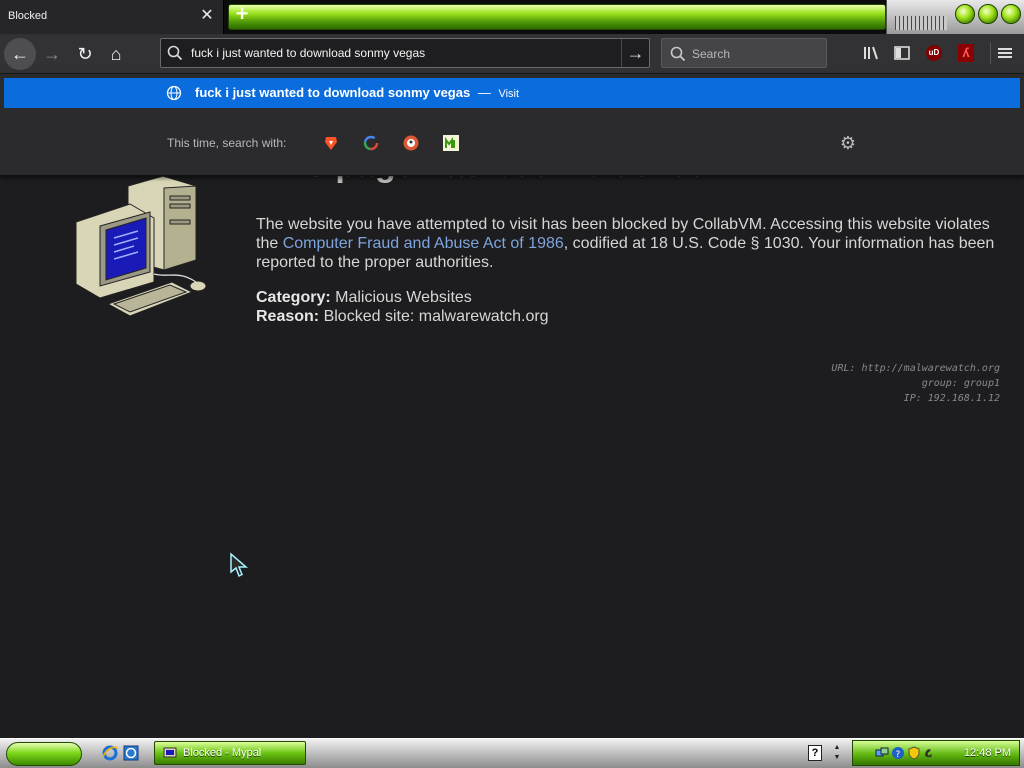  I want to click on category-row: Category: Malicious Websites, so click(402, 297).